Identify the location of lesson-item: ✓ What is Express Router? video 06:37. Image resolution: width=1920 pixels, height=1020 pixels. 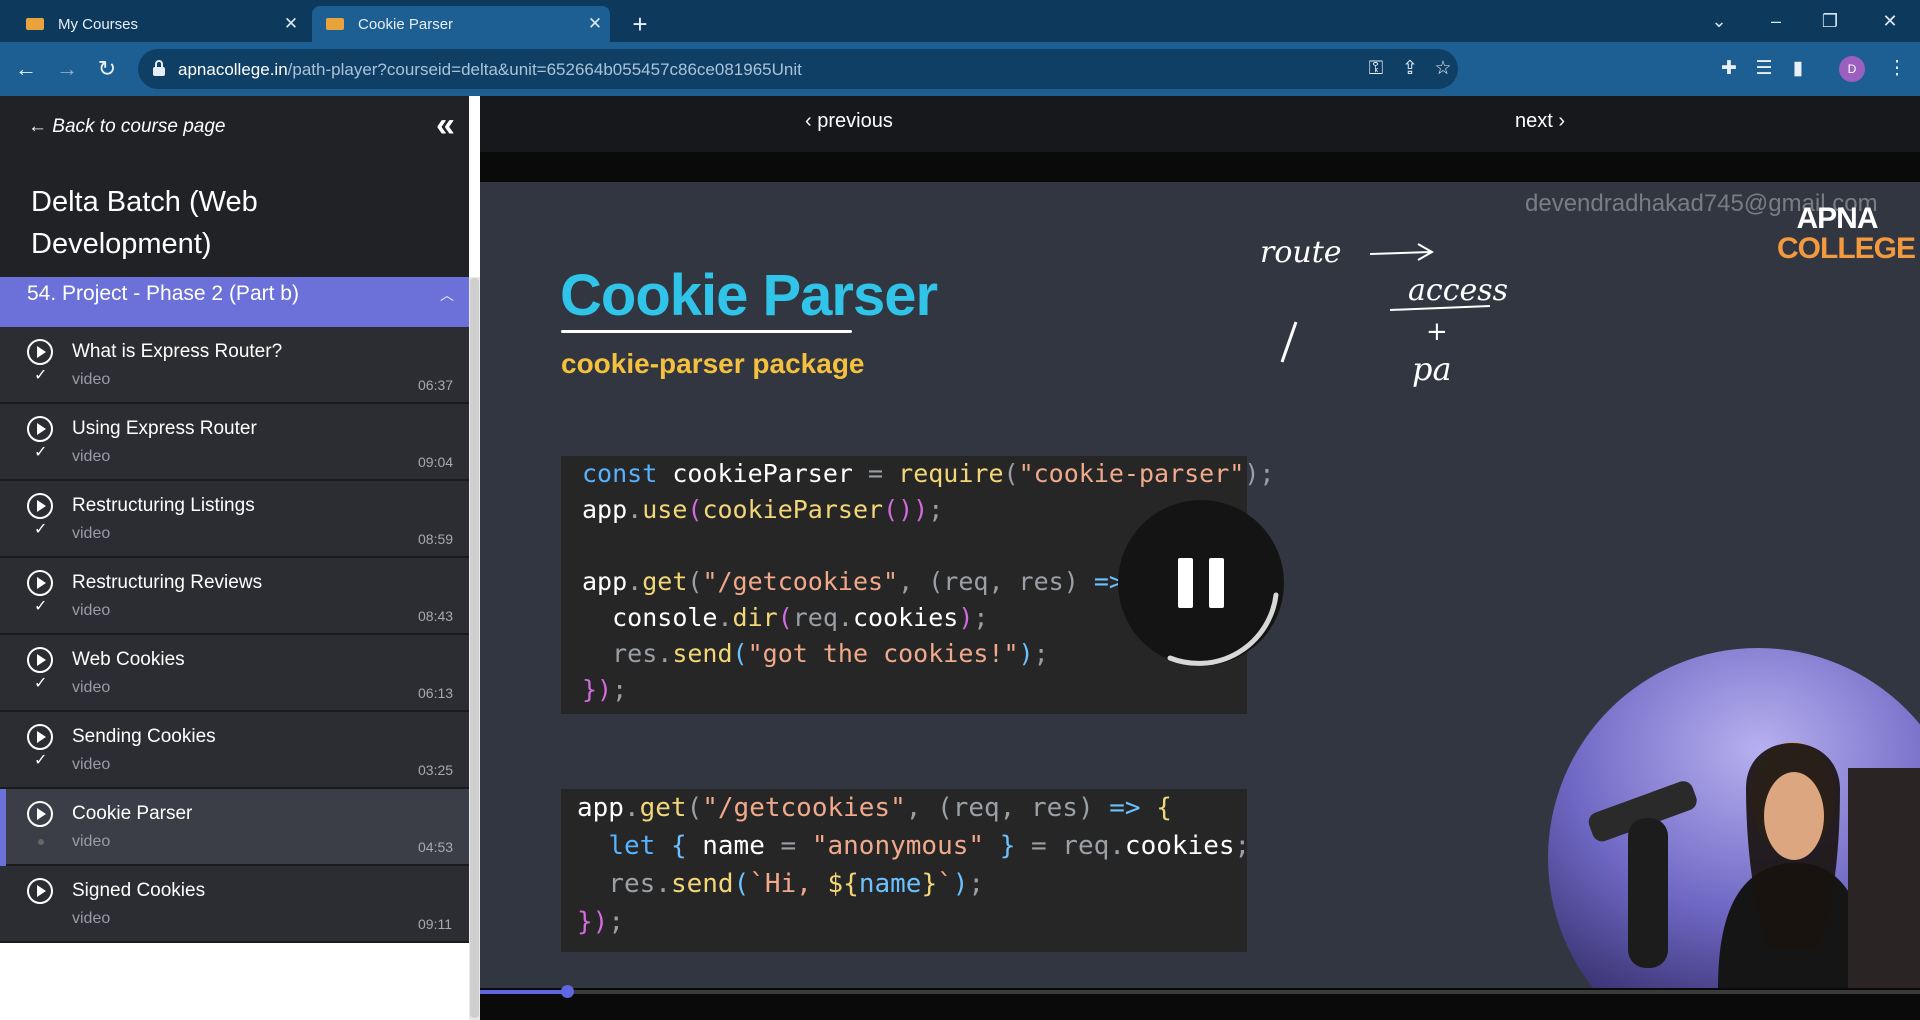
(234, 365).